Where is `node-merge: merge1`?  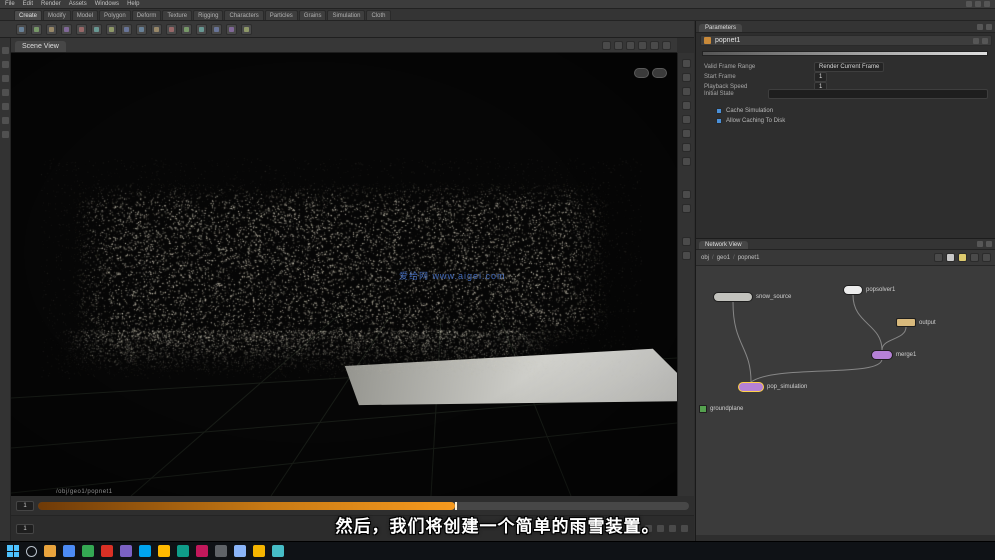 node-merge: merge1 is located at coordinates (893, 355).